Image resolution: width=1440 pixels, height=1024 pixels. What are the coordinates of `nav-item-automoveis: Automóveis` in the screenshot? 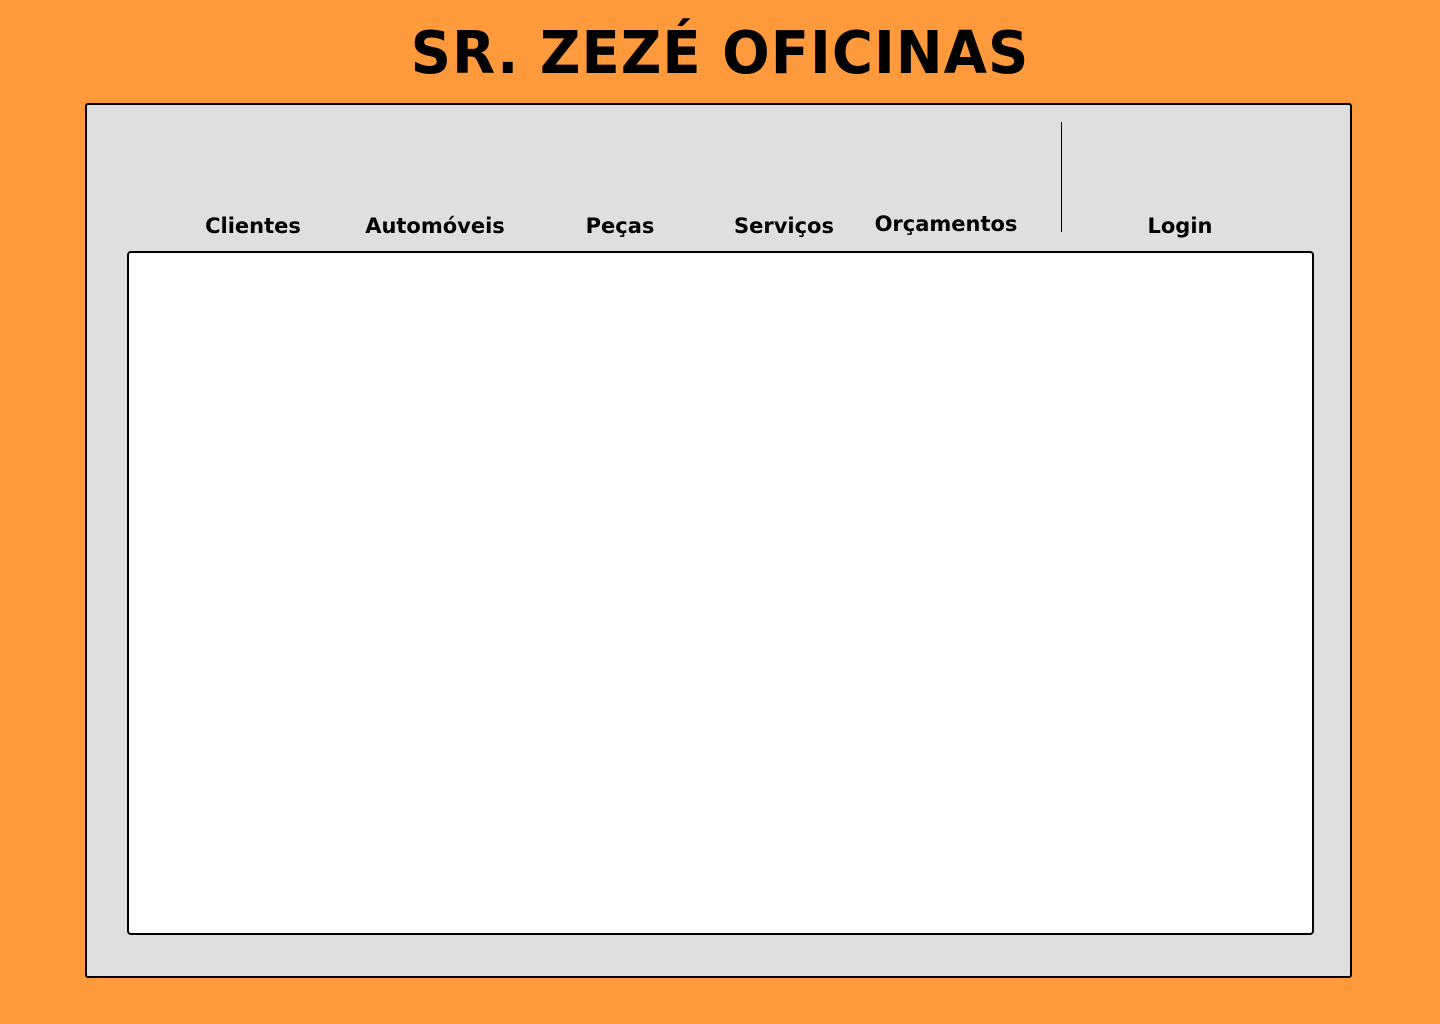 It's located at (435, 226).